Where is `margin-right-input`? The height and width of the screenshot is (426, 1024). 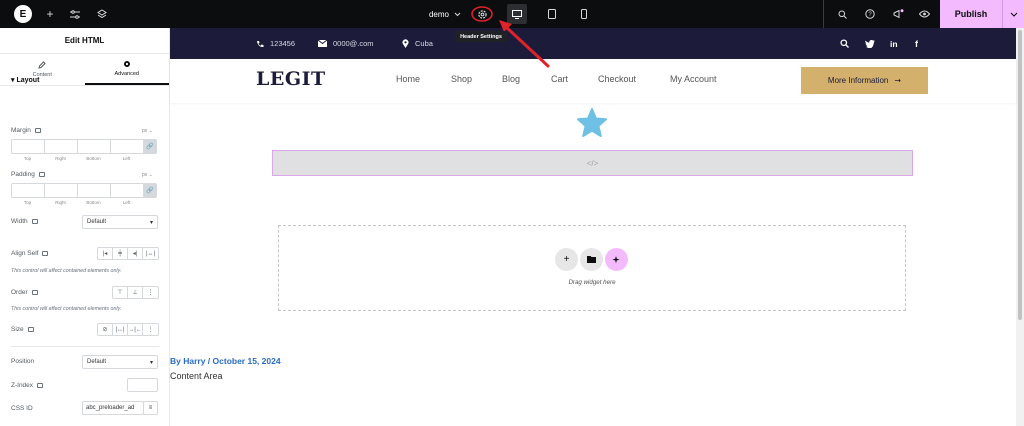
margin-right-input is located at coordinates (61, 146).